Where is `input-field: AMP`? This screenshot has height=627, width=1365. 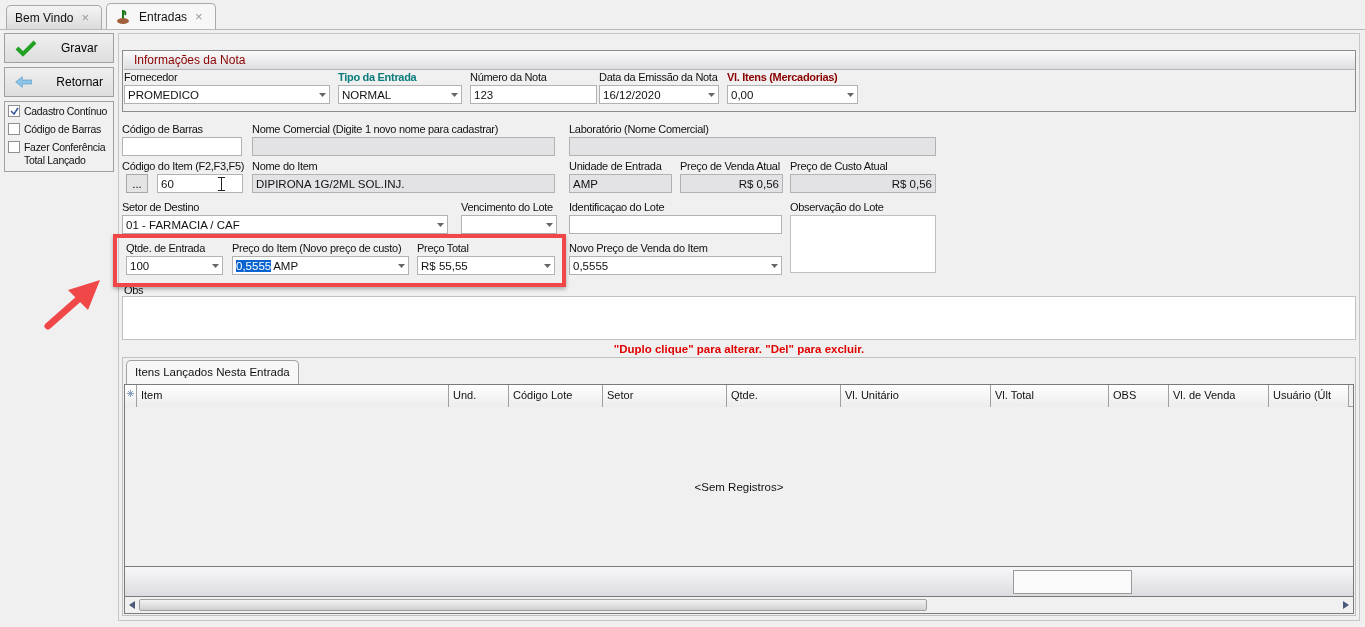 input-field: AMP is located at coordinates (620, 183).